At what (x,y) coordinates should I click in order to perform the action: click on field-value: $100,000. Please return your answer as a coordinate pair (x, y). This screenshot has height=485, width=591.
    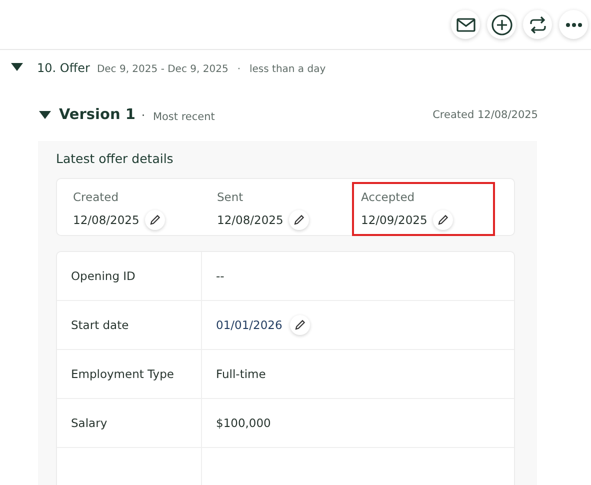
    Looking at the image, I should click on (243, 423).